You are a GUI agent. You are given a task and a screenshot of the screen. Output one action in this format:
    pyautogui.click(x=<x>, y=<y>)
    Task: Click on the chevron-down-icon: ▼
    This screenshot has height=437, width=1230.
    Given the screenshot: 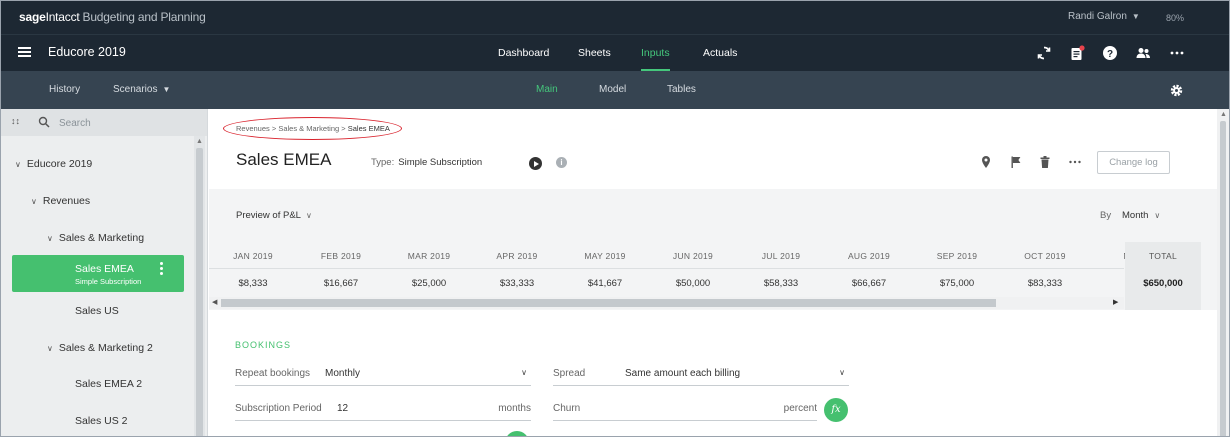 What is the action you would take?
    pyautogui.click(x=1135, y=16)
    